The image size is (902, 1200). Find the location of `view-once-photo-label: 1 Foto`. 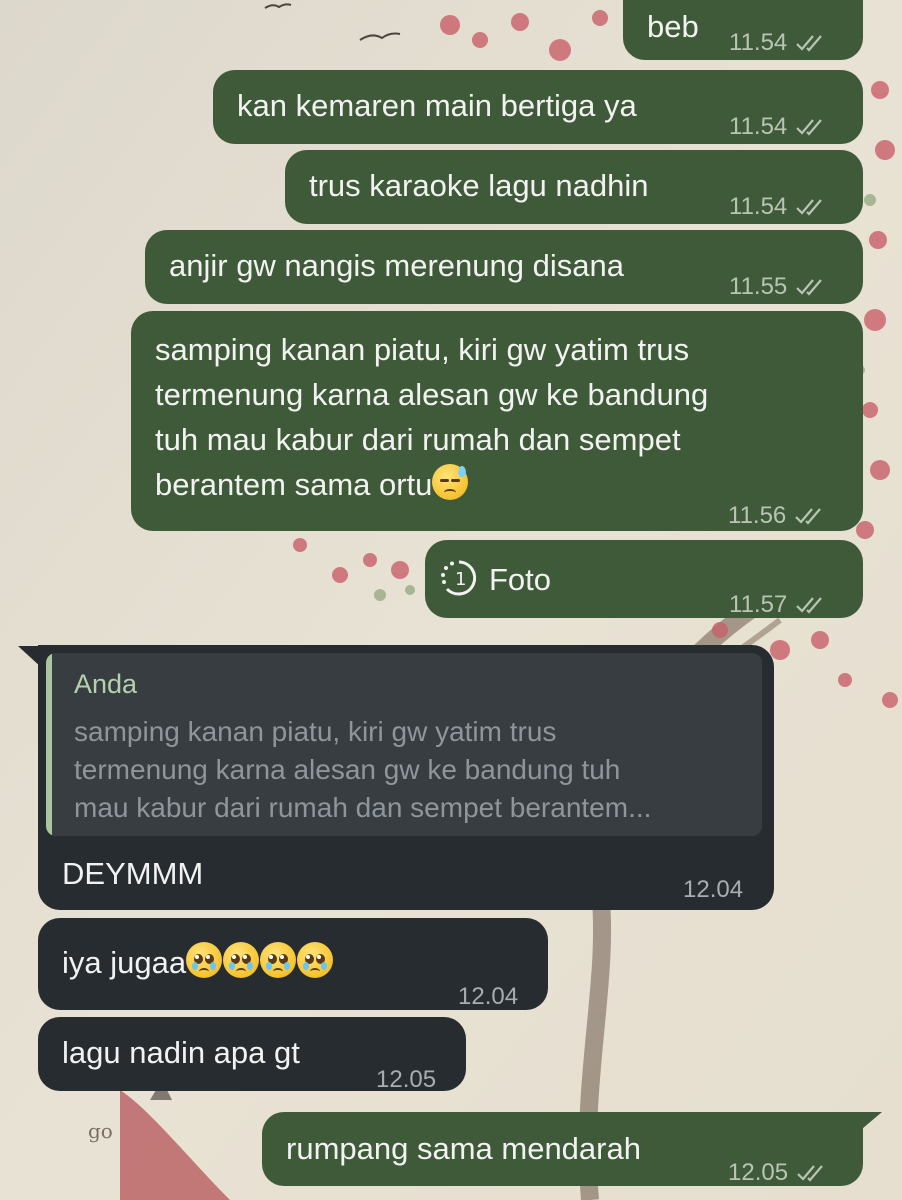

view-once-photo-label: 1 Foto is located at coordinates (495, 579).